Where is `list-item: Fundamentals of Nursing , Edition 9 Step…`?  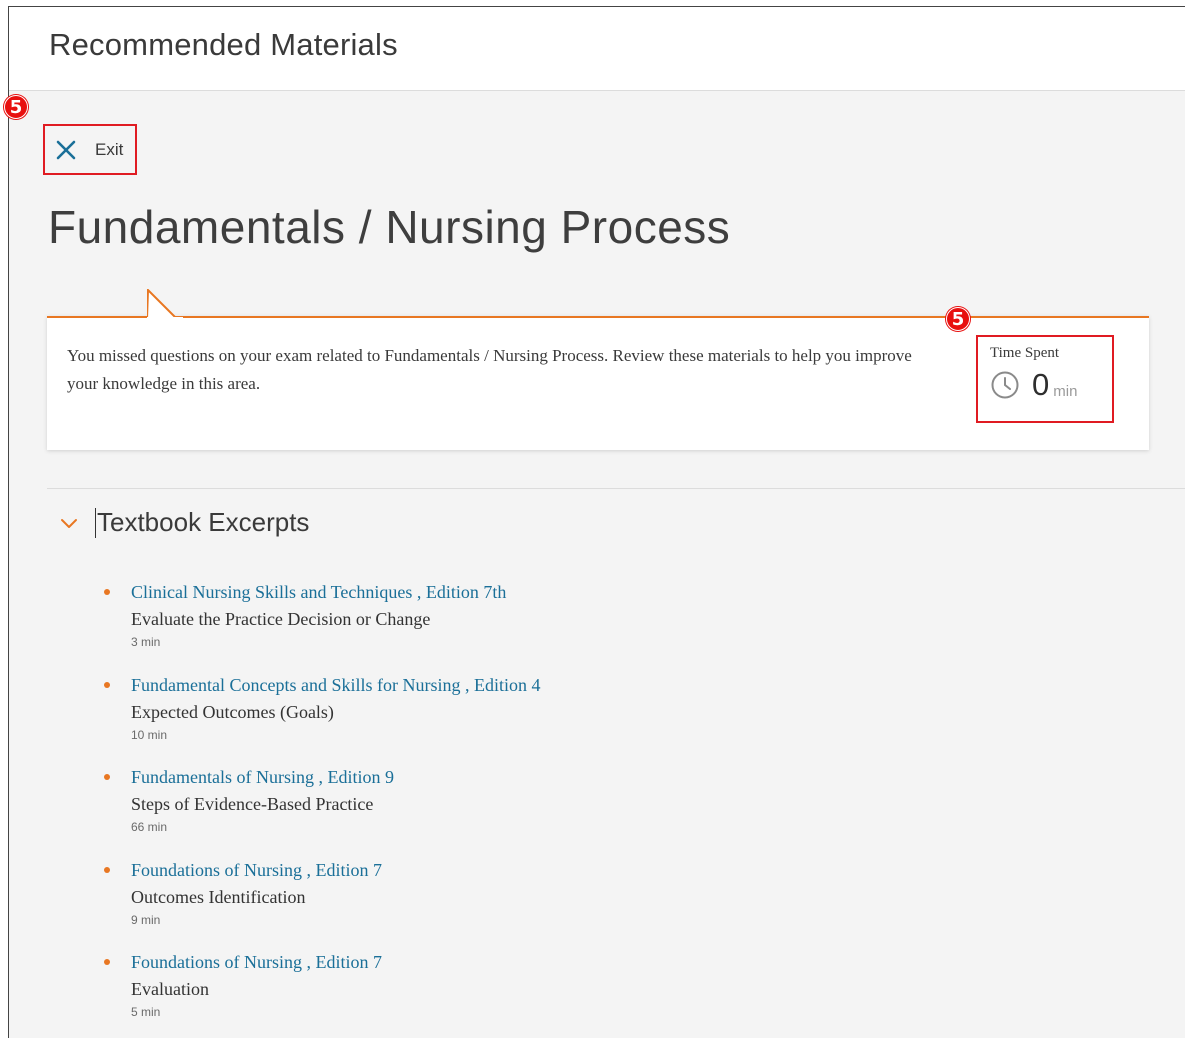 list-item: Fundamentals of Nursing , Edition 9 Step… is located at coordinates (320, 811).